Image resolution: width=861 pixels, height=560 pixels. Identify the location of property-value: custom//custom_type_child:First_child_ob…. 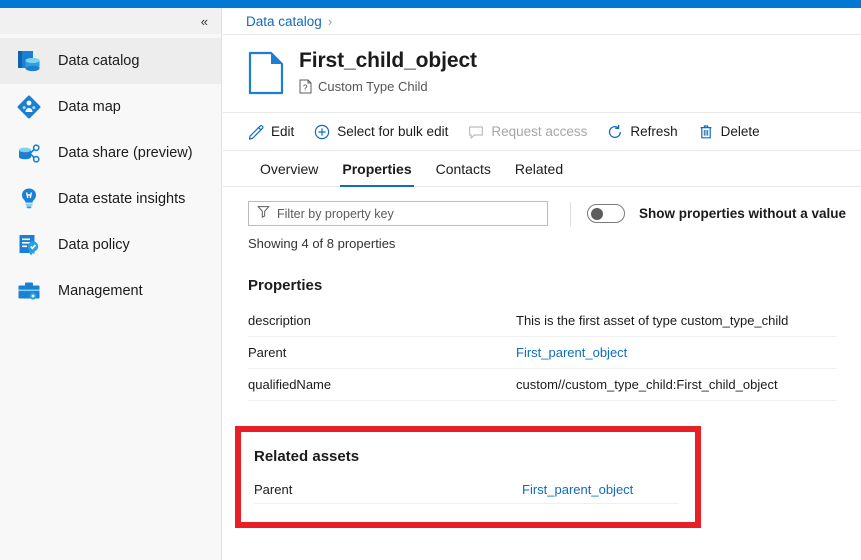
(647, 384).